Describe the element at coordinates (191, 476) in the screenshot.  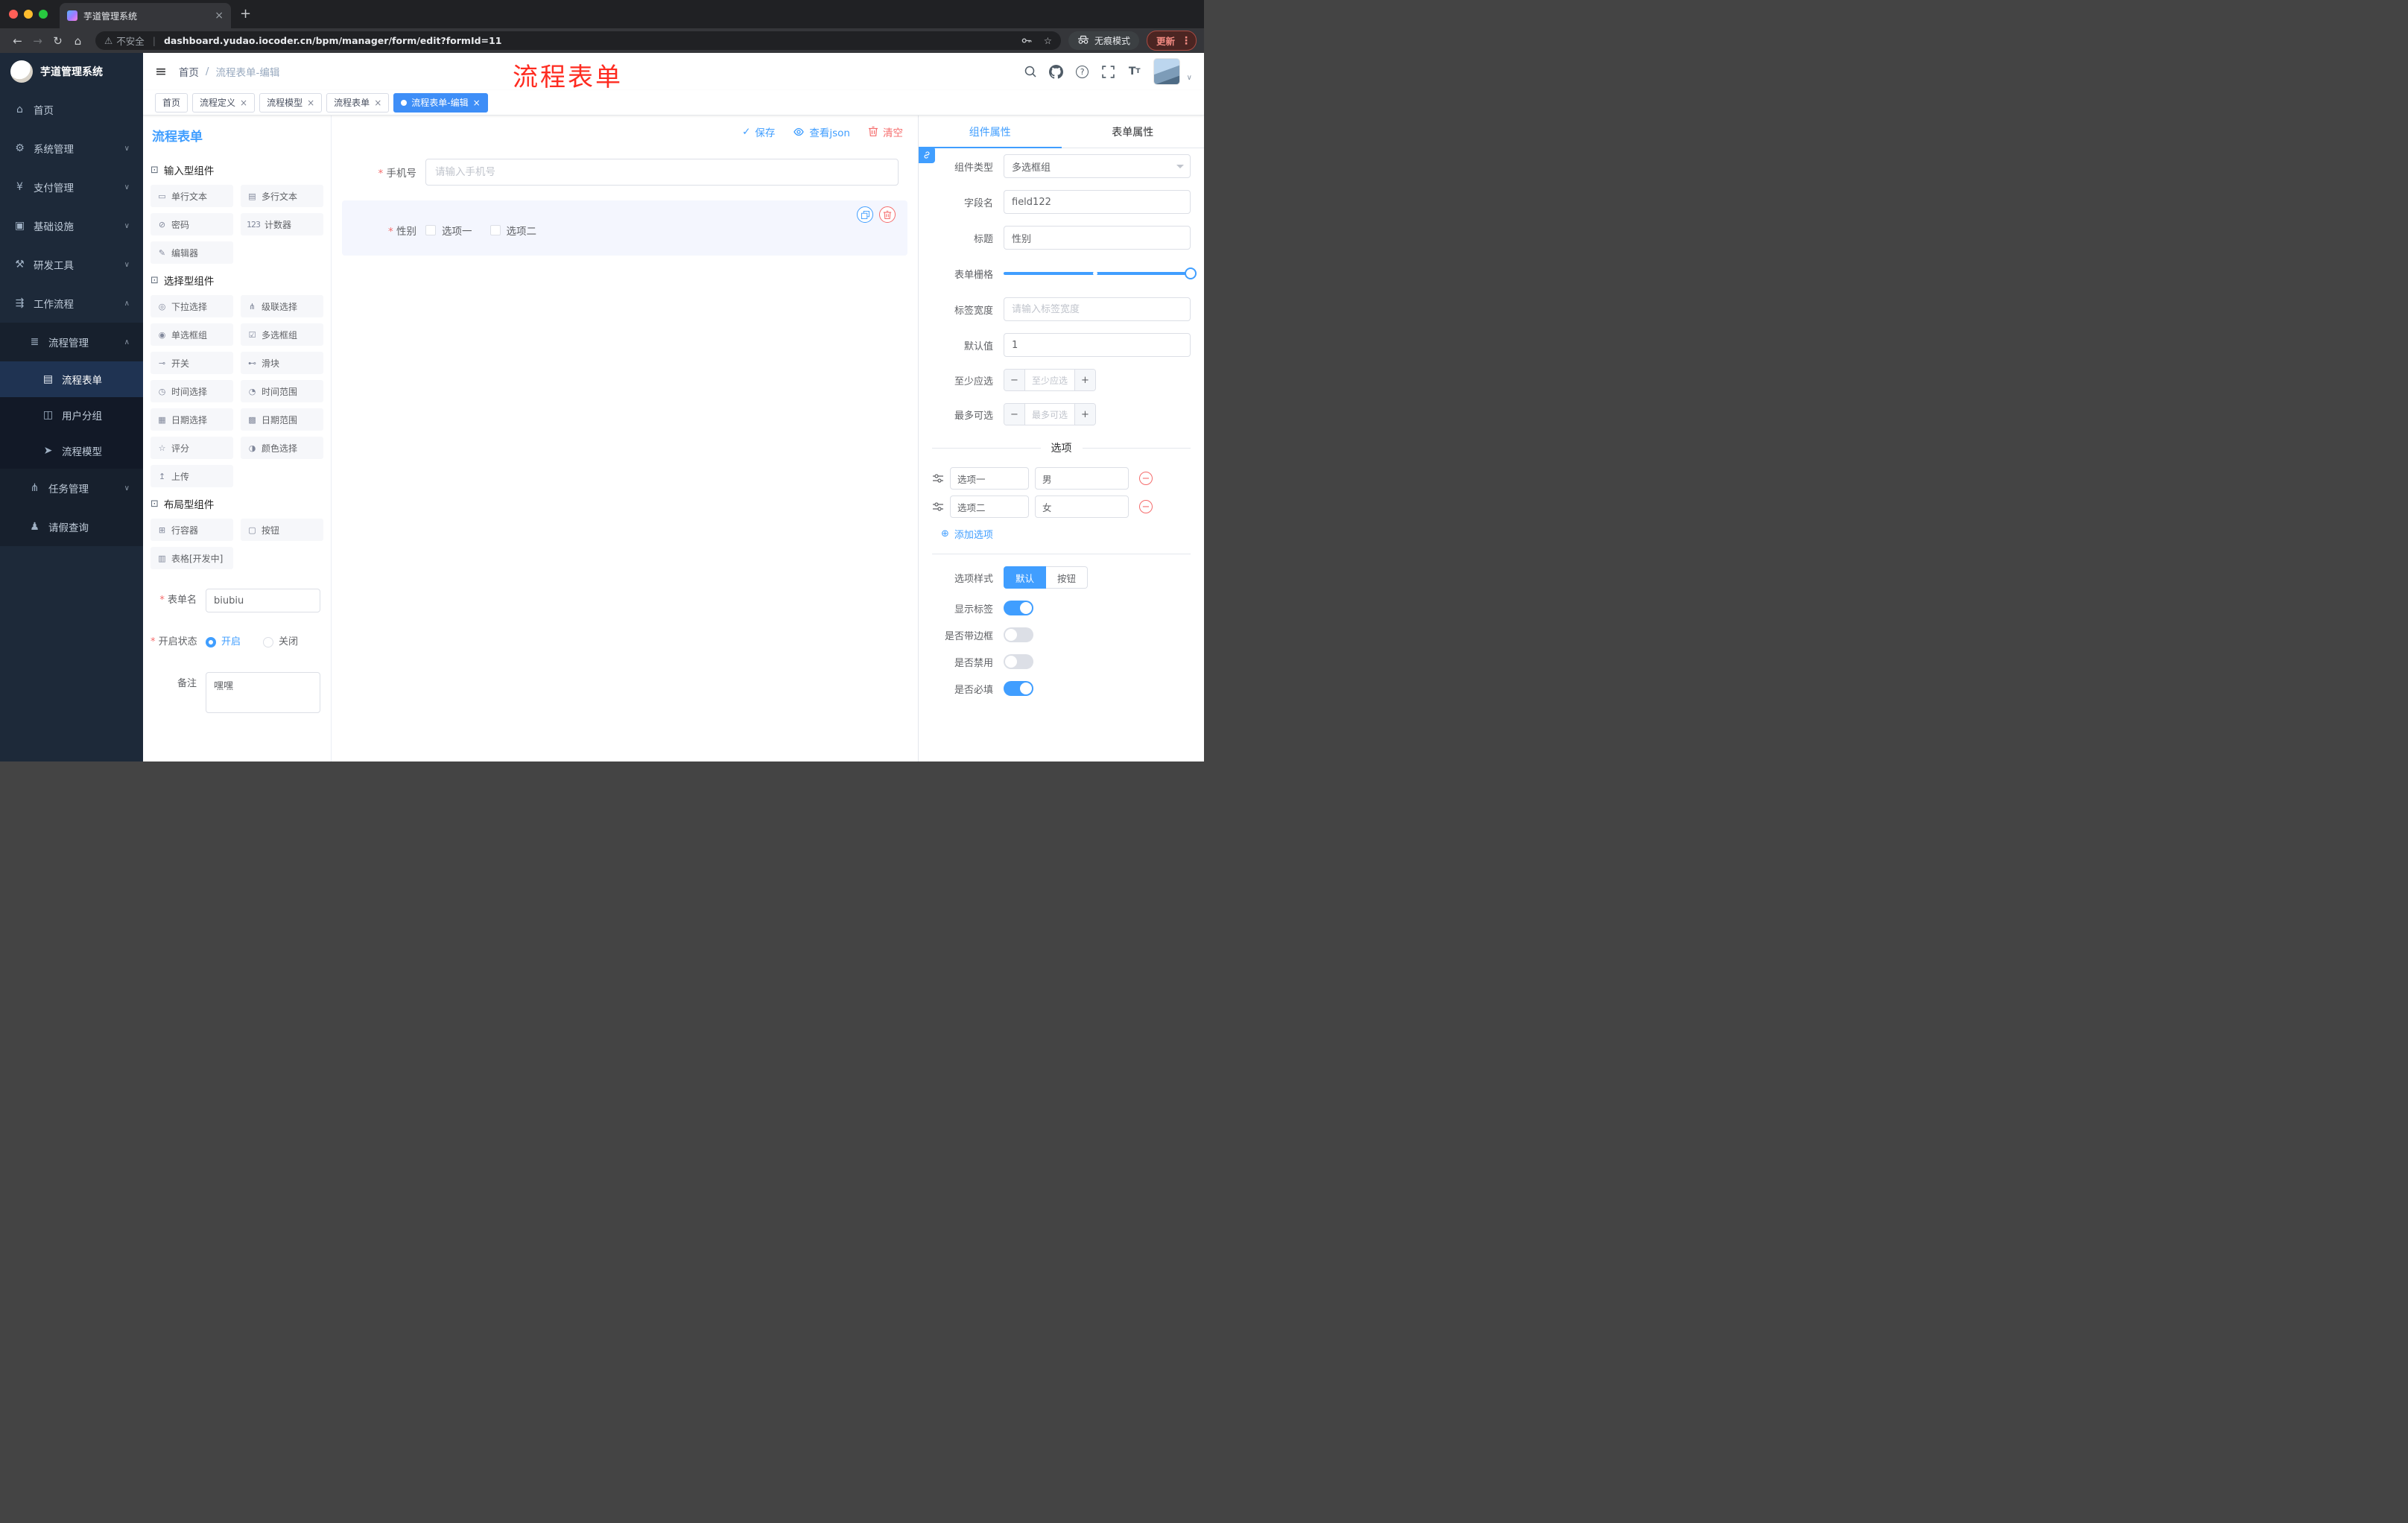
I see `component-chip-upload: ↥ 上传` at that location.